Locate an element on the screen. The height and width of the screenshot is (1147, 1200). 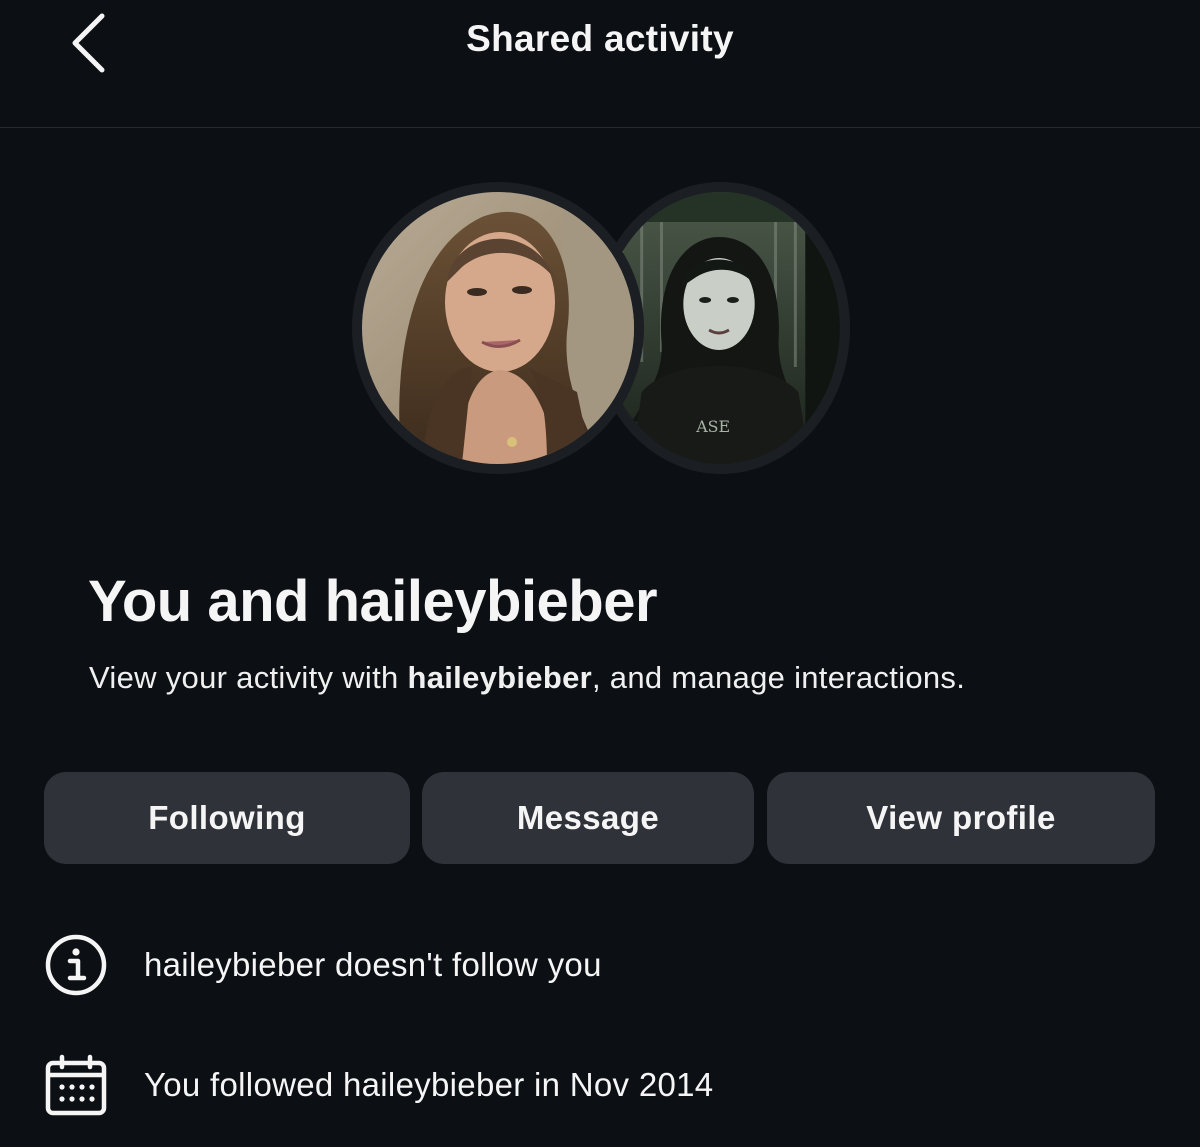
follow-status-row: haileybieber doesn't follow you is located at coordinates (323, 965).